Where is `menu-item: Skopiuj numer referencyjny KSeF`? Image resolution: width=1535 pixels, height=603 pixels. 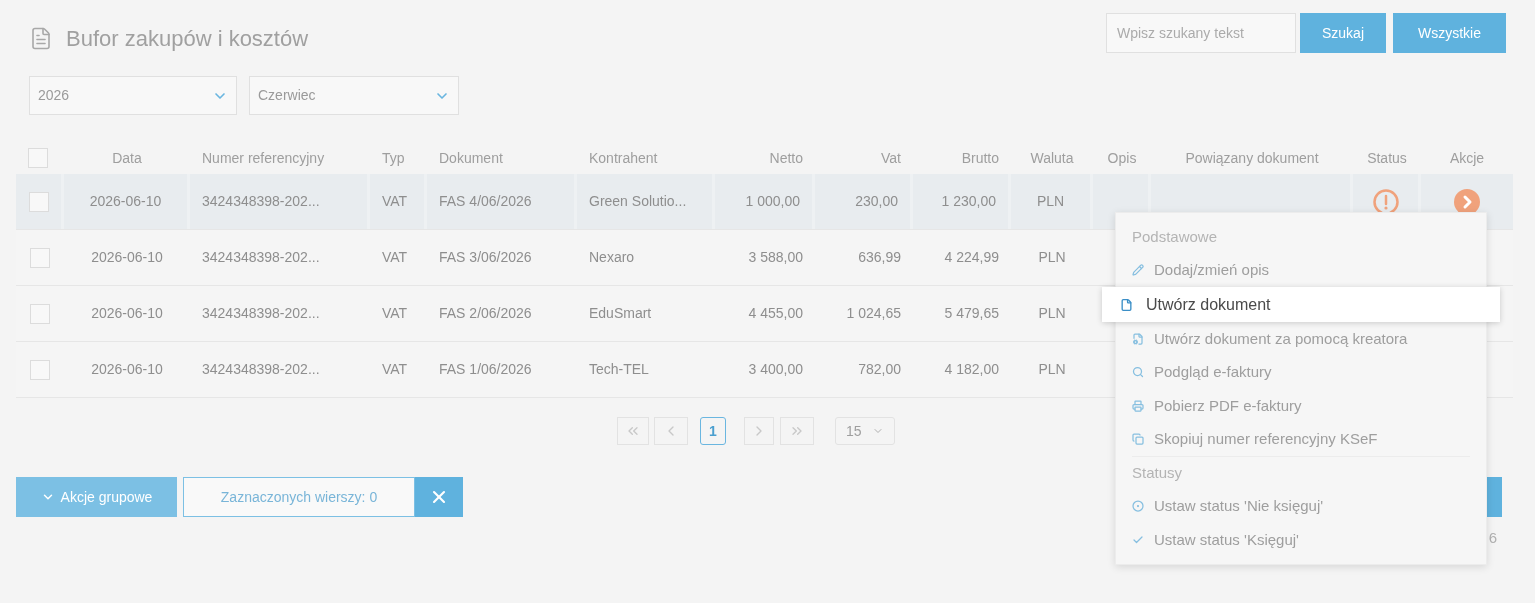 menu-item: Skopiuj numer referencyjny KSeF is located at coordinates (1301, 439).